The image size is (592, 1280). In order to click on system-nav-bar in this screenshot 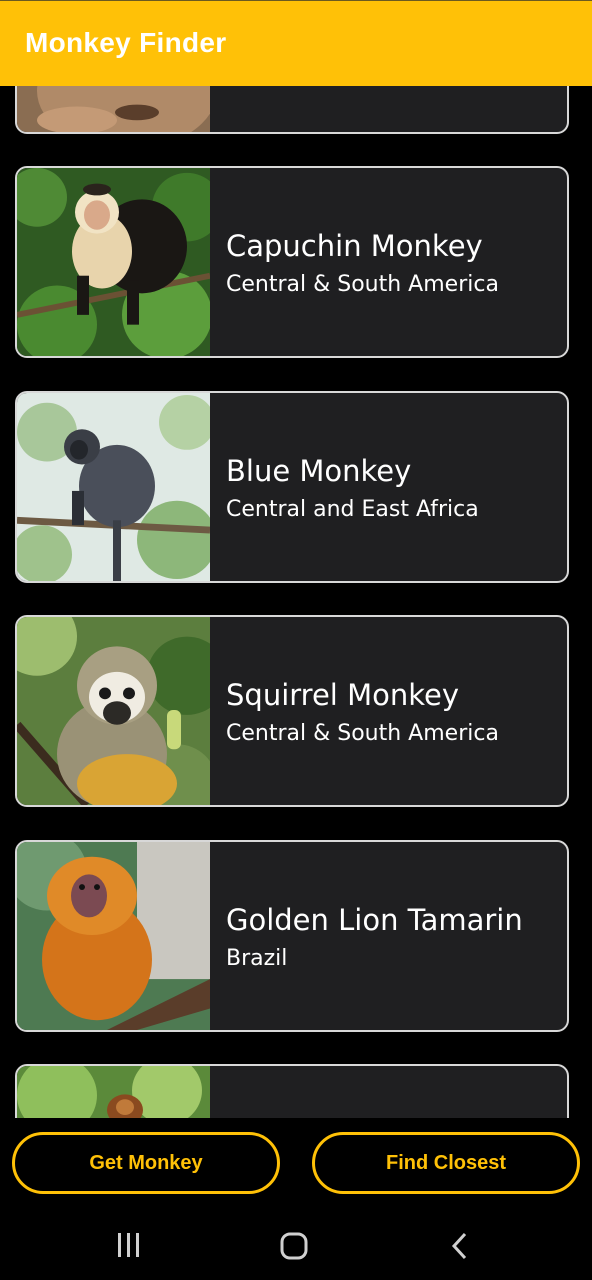, I will do `click(296, 1245)`.